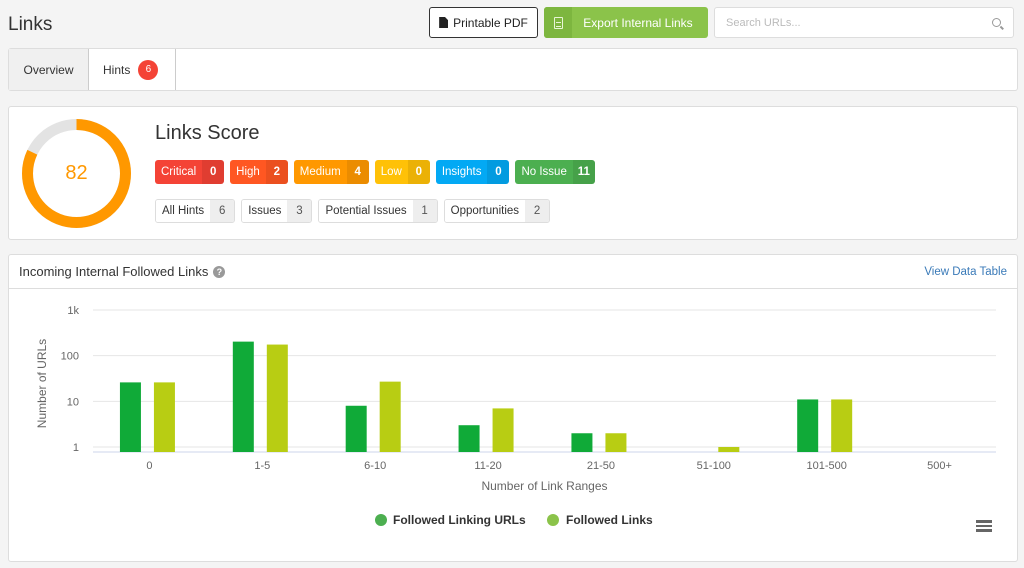 The height and width of the screenshot is (568, 1024). What do you see at coordinates (391, 172) in the screenshot?
I see `severity-label: Low` at bounding box center [391, 172].